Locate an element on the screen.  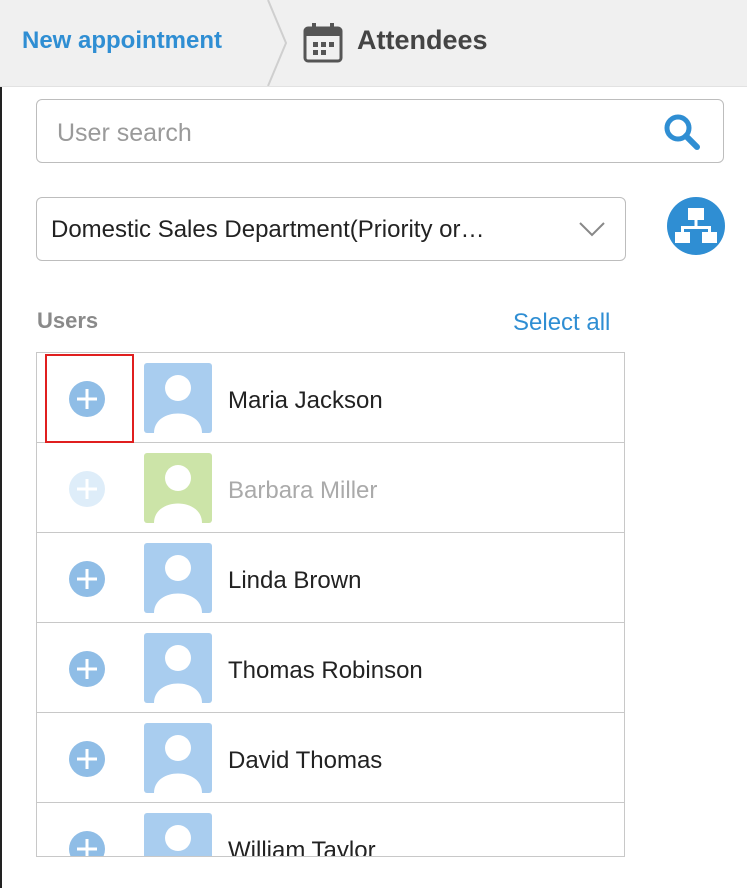
user-row: Maria Jackson is located at coordinates (330, 398).